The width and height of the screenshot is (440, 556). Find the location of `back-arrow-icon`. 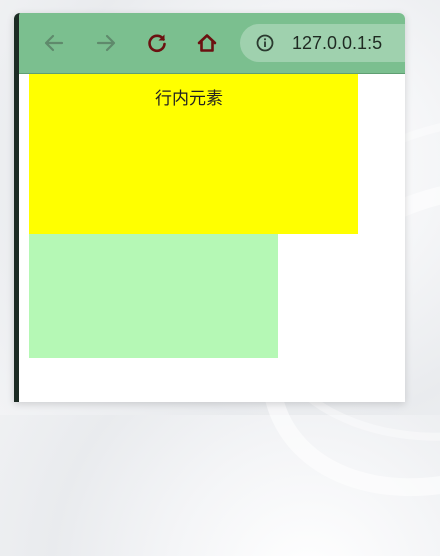

back-arrow-icon is located at coordinates (54, 43).